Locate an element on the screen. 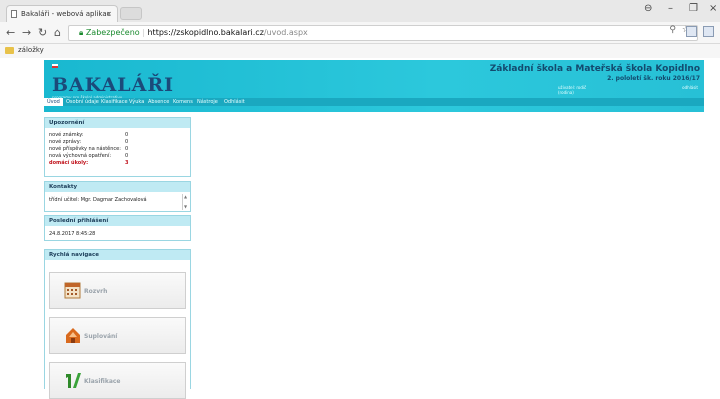 This screenshot has width=720, height=399. url-path: /uvod.aspx is located at coordinates (285, 32).